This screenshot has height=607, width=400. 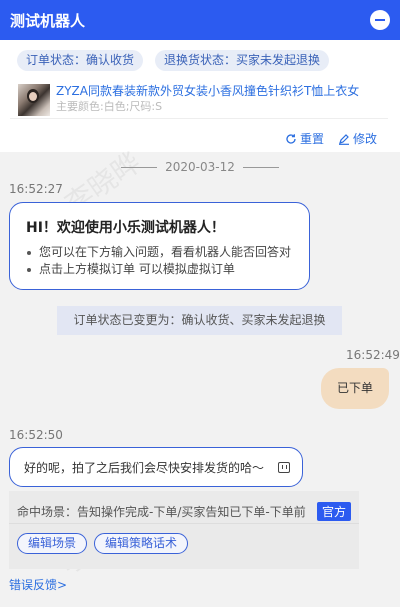 What do you see at coordinates (161, 512) in the screenshot?
I see `match-scene-text: 命中场景：告知操作完成-下单/买家告知已下单-下单前` at bounding box center [161, 512].